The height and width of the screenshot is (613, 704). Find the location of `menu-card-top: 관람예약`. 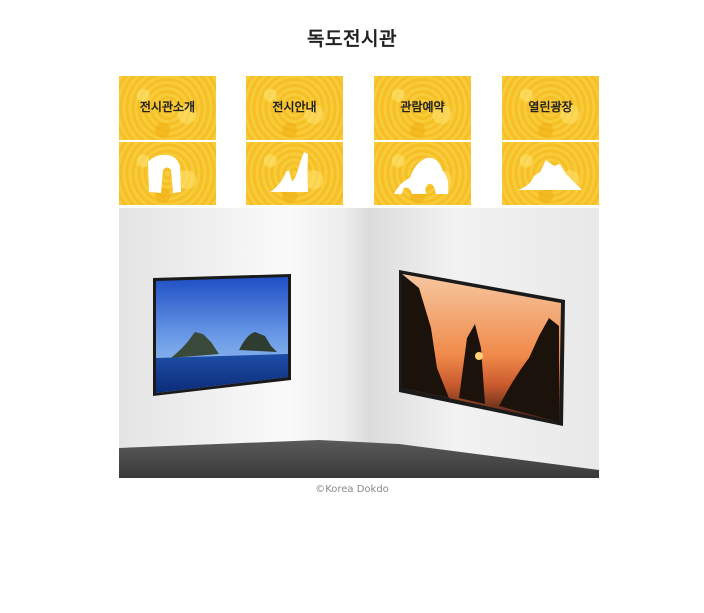

menu-card-top: 관람예약 is located at coordinates (422, 108).